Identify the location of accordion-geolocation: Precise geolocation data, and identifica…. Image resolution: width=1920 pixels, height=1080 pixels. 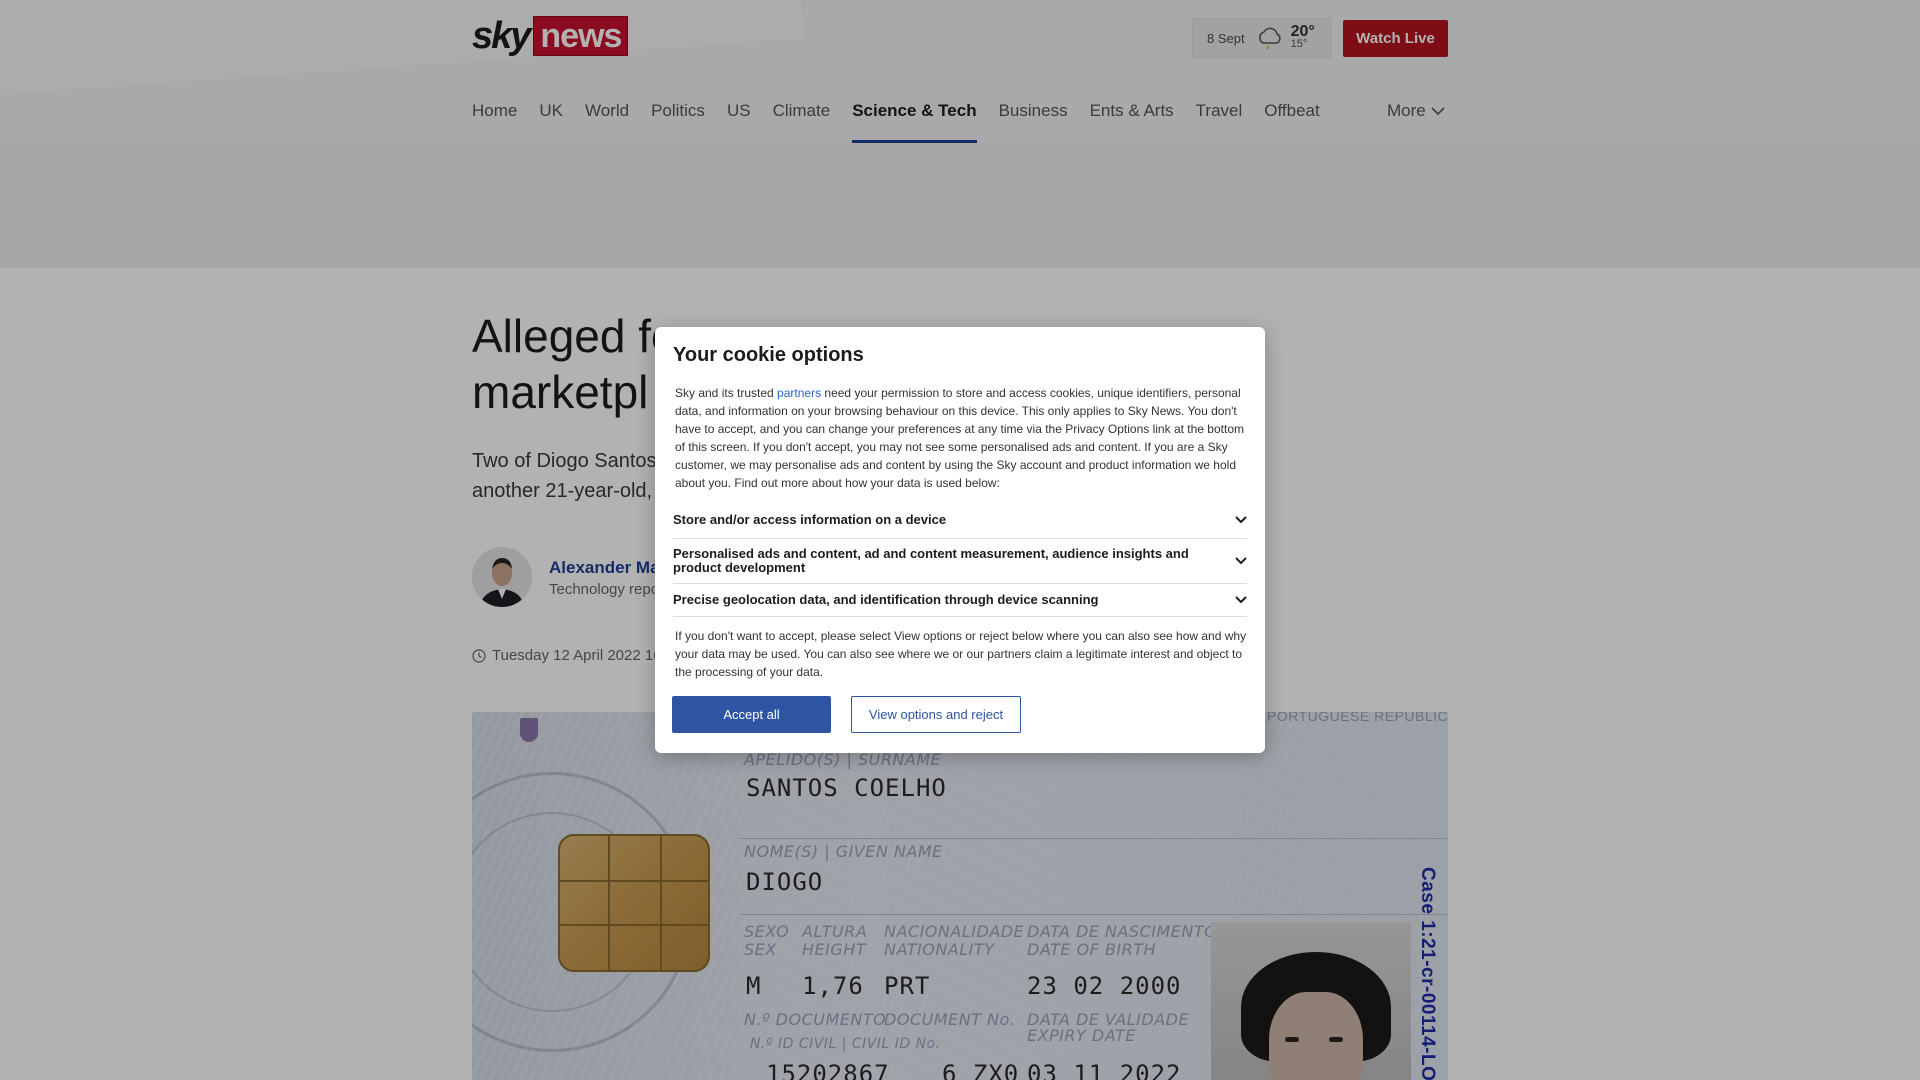
(960, 600).